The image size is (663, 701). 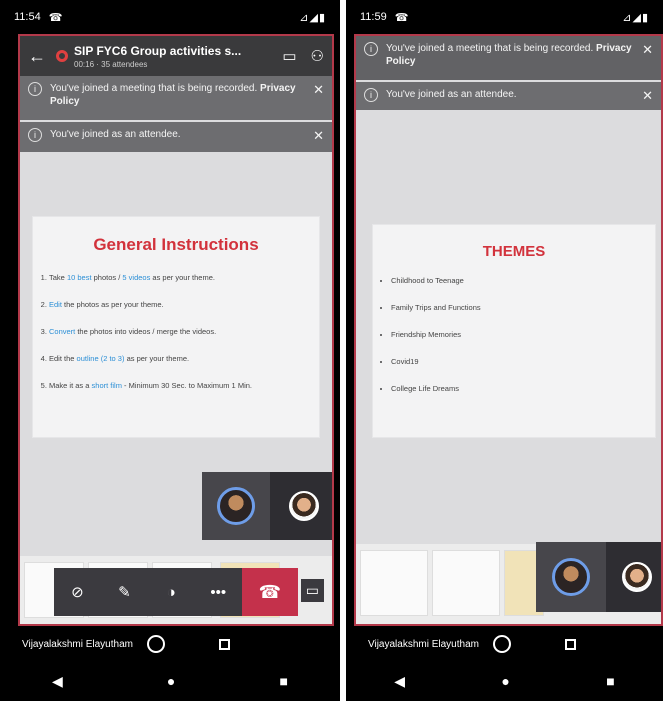 I want to click on chat-icon: ▭, so click(x=289, y=56).